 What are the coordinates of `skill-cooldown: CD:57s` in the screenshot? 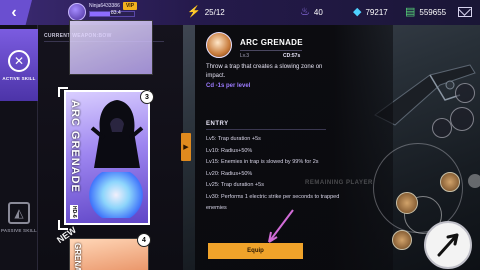 It's located at (292, 56).